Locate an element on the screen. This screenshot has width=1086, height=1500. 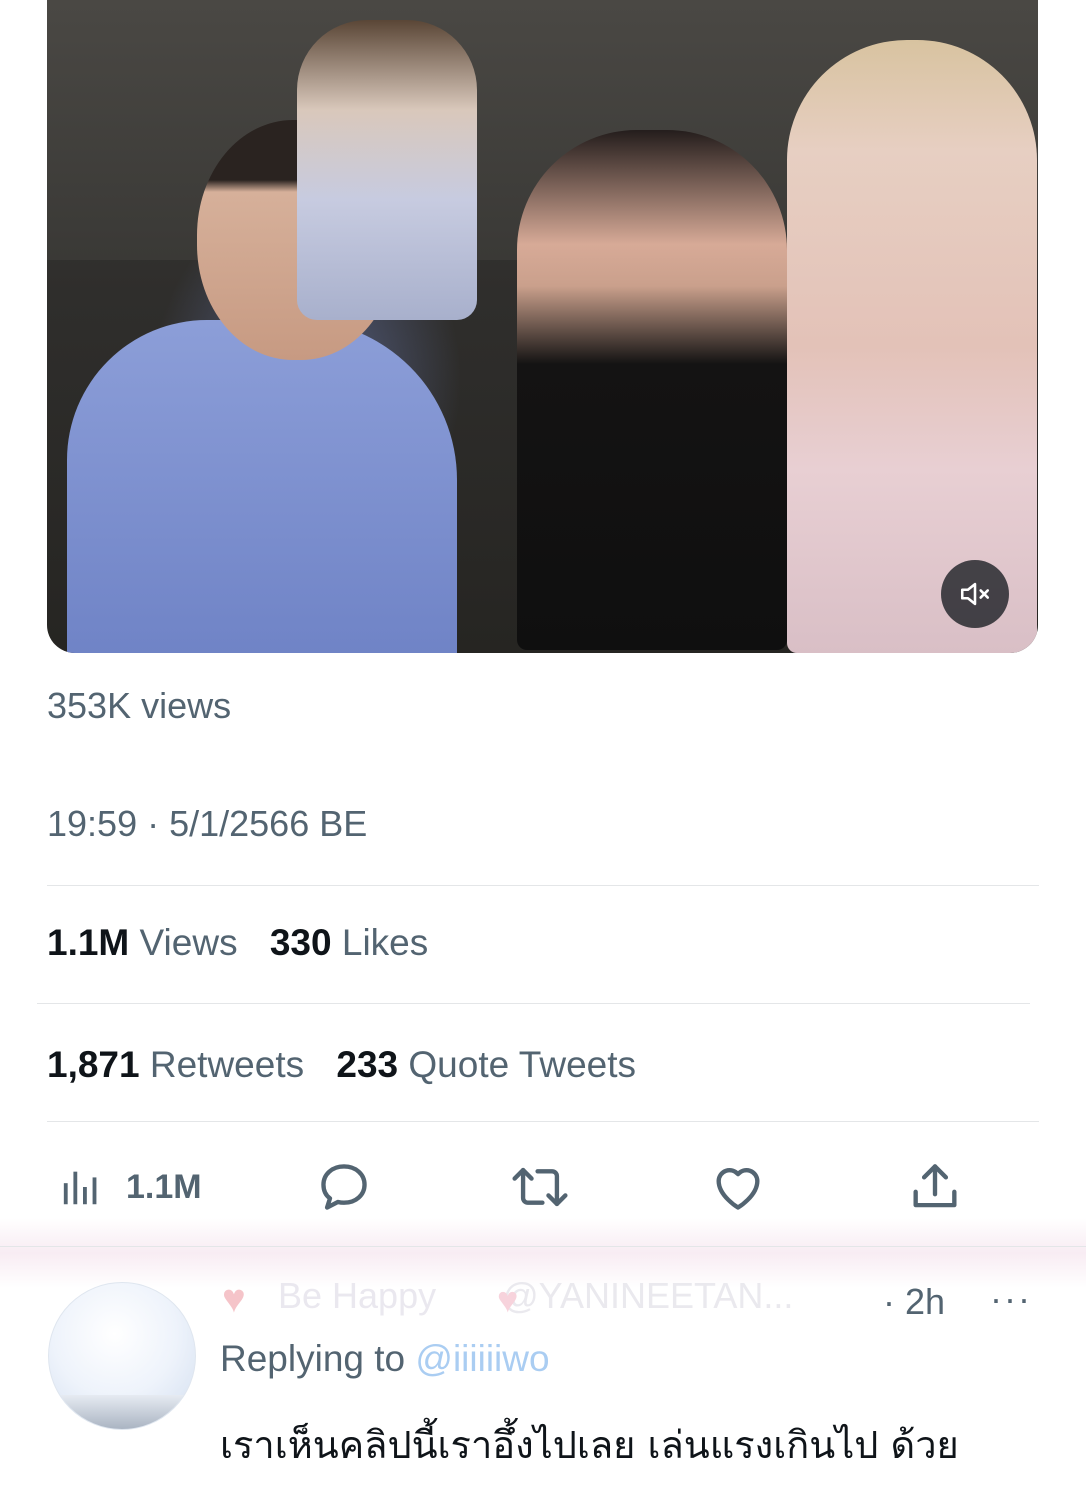
retweet-button is located at coordinates (540, 1187).